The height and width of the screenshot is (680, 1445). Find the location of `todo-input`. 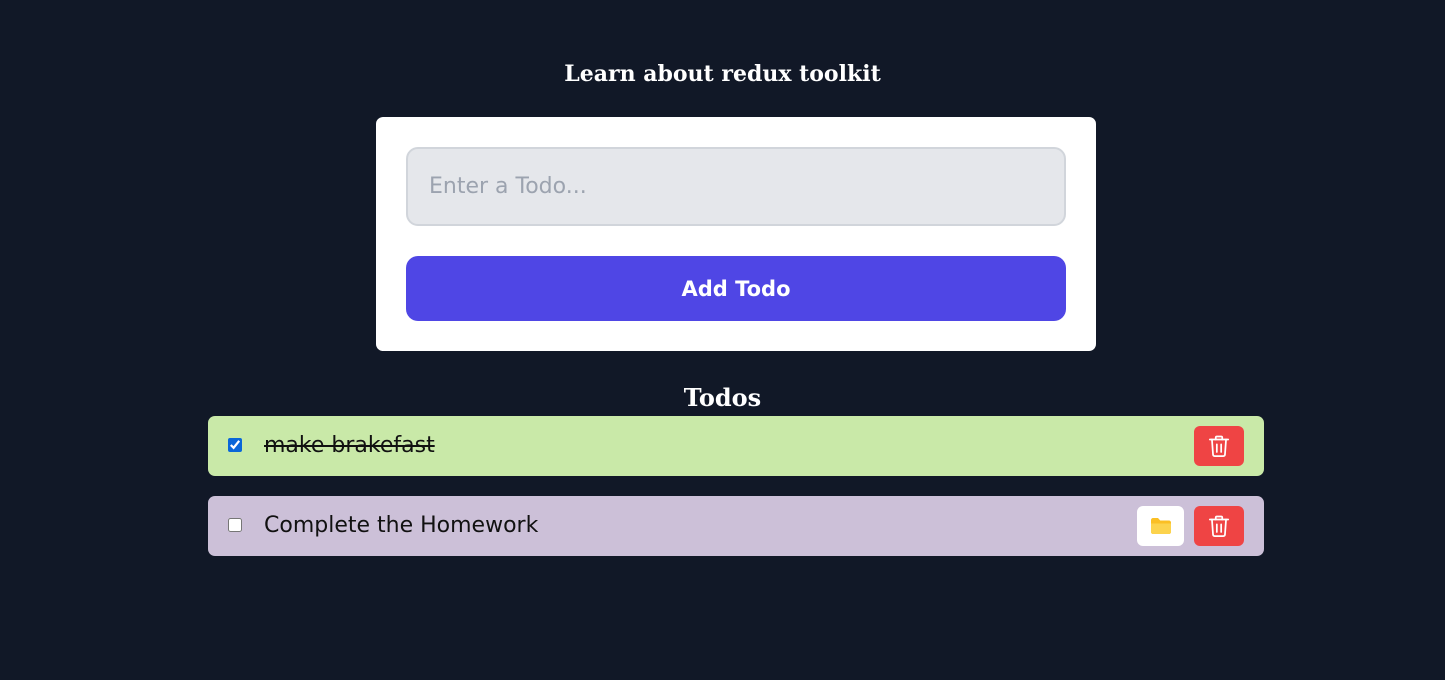

todo-input is located at coordinates (736, 186).